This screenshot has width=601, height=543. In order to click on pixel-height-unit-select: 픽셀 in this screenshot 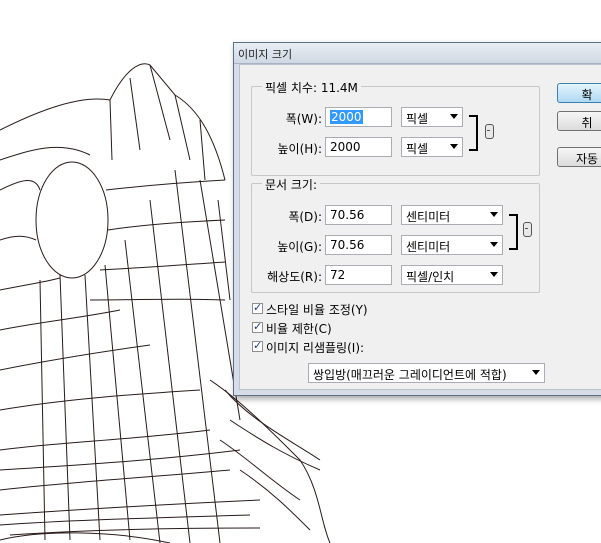, I will do `click(432, 147)`.